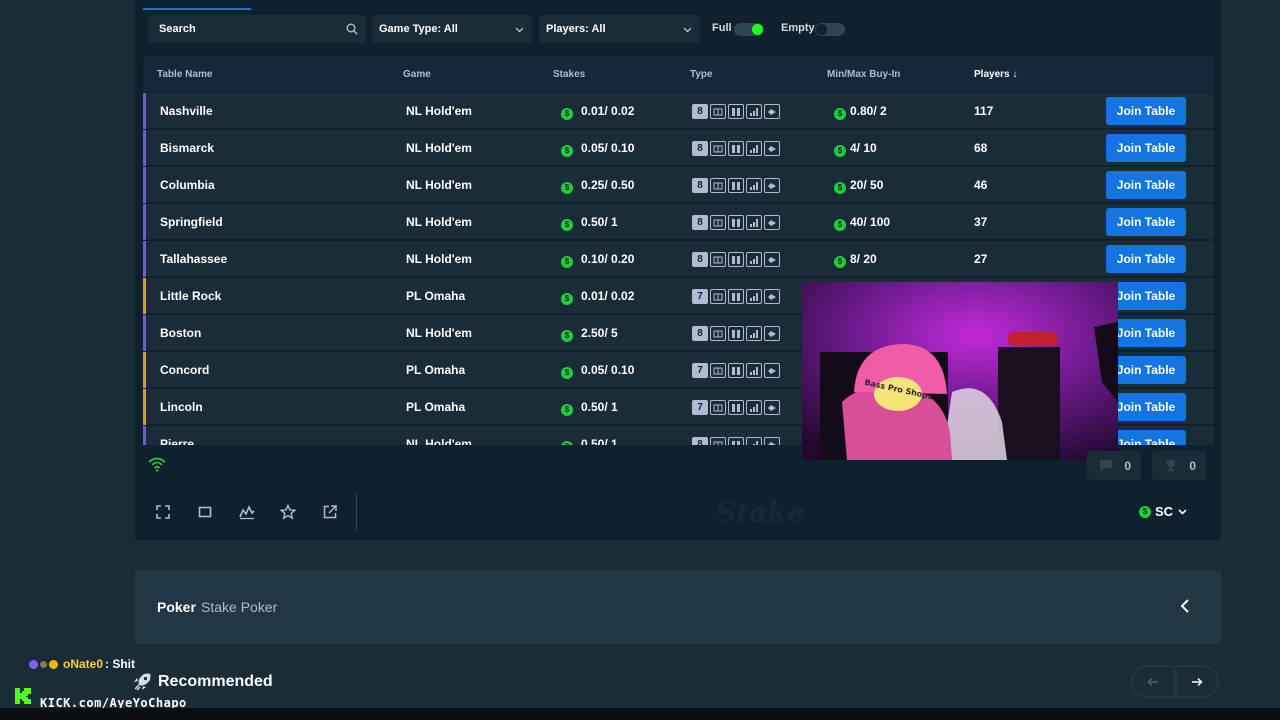  Describe the element at coordinates (678, 607) in the screenshot. I see `game-info-panel: Poker Stake Poker` at that location.